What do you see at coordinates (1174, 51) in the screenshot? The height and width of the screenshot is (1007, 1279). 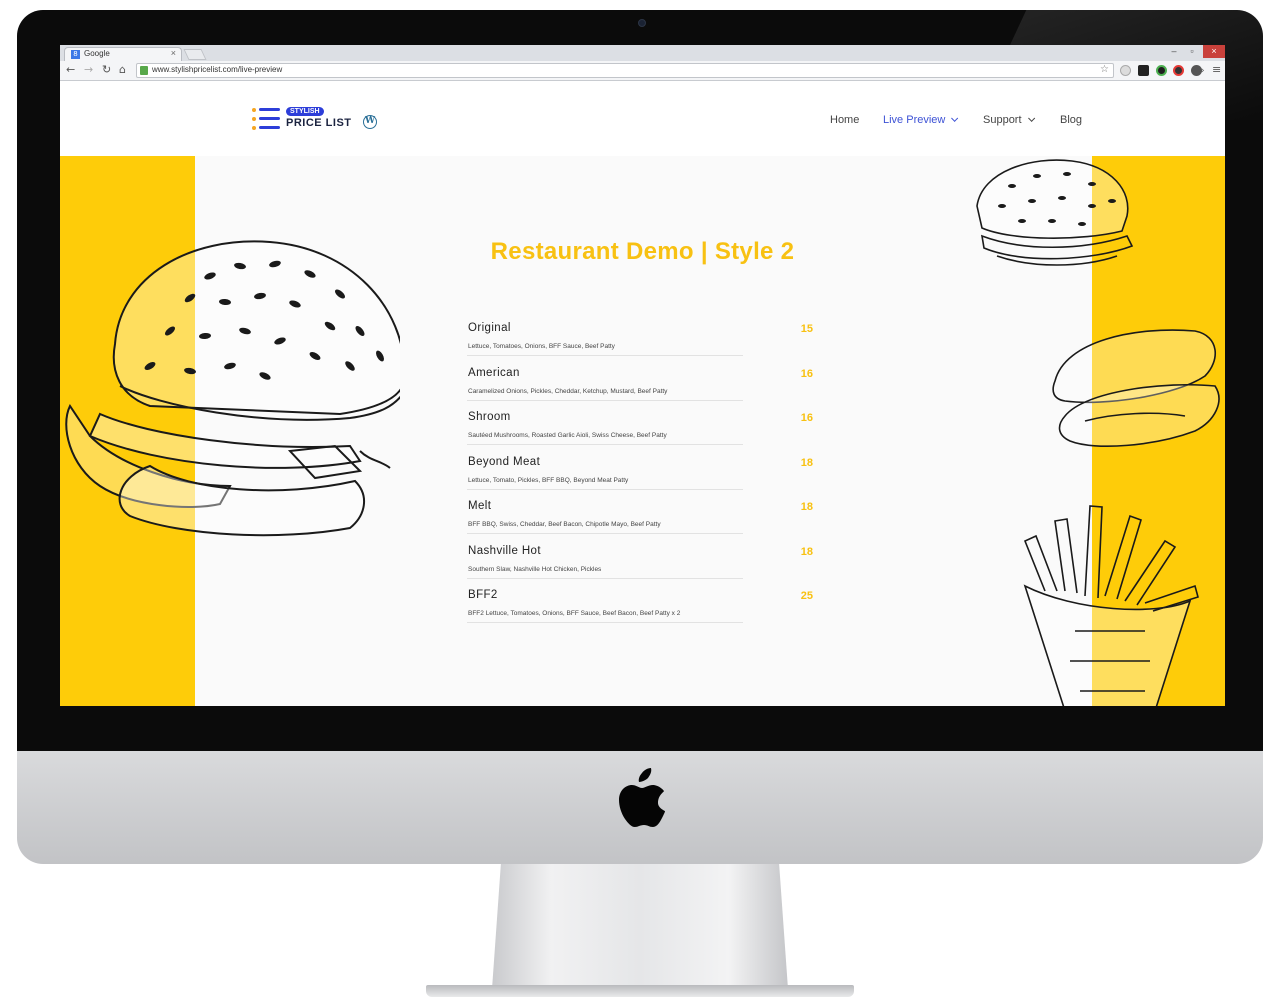 I see `window-minimize-button: –` at bounding box center [1174, 51].